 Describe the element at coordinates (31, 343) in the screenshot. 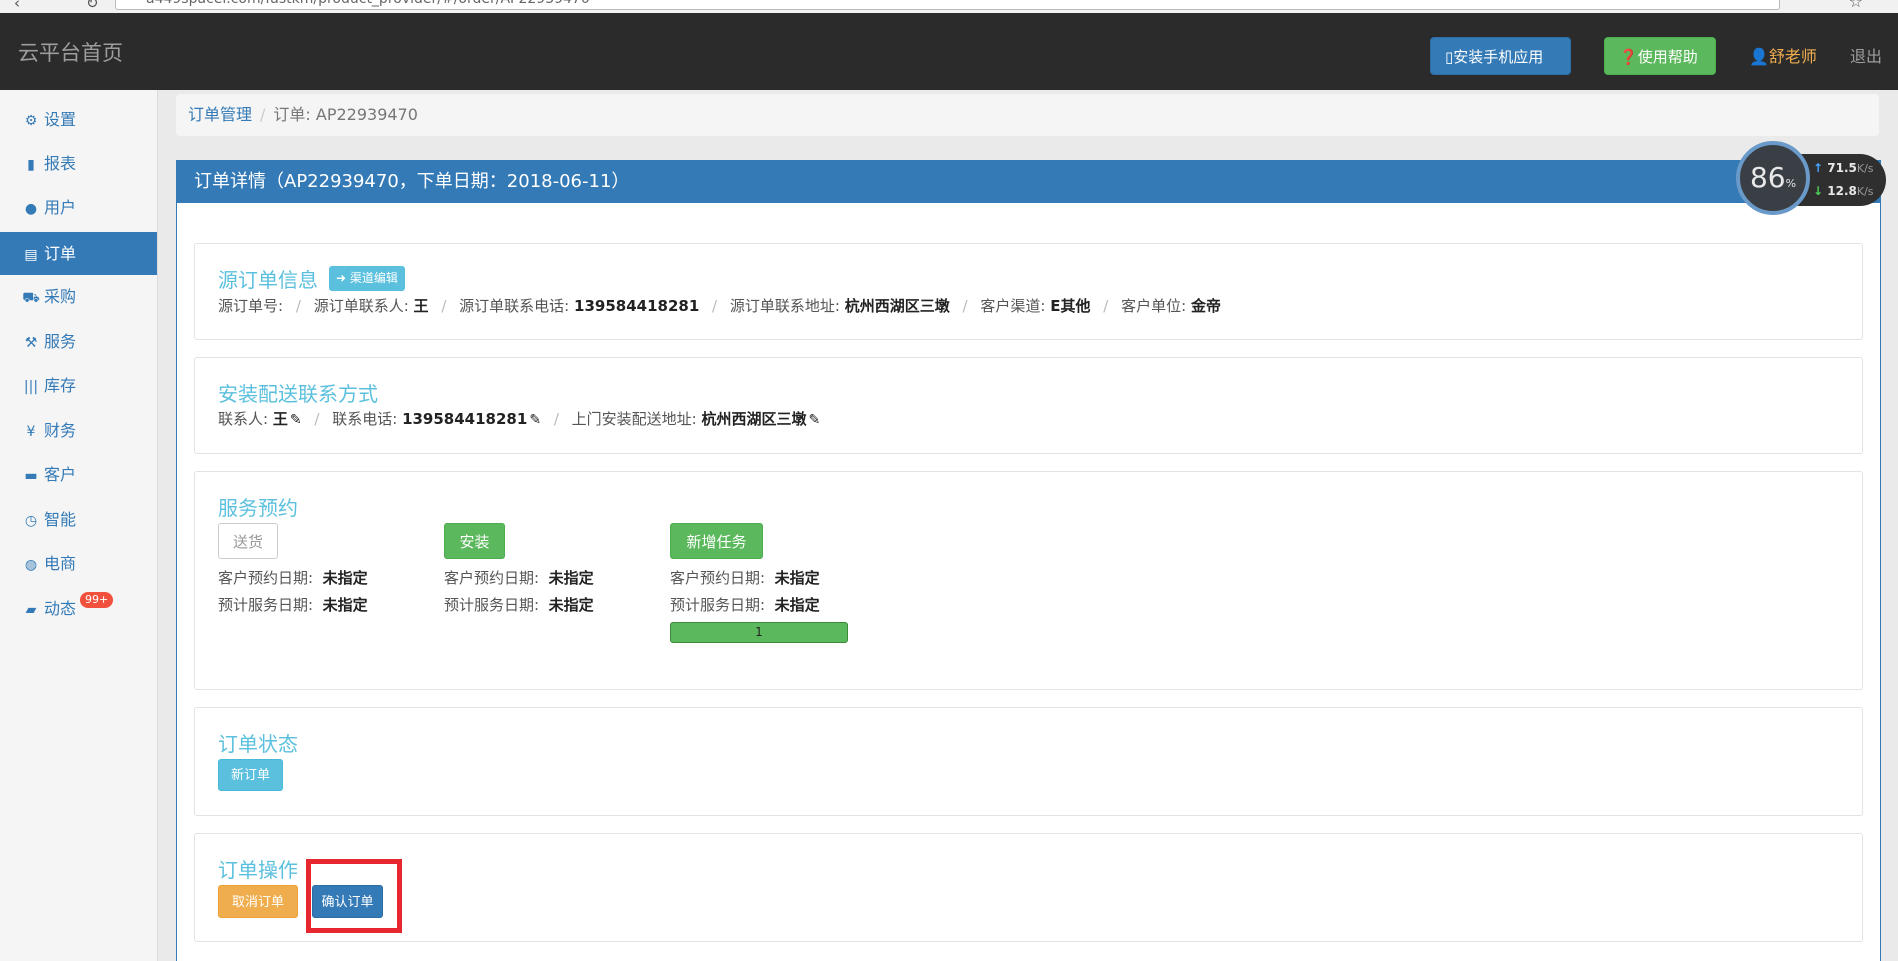

I see `wrench-icon: ⚒` at that location.